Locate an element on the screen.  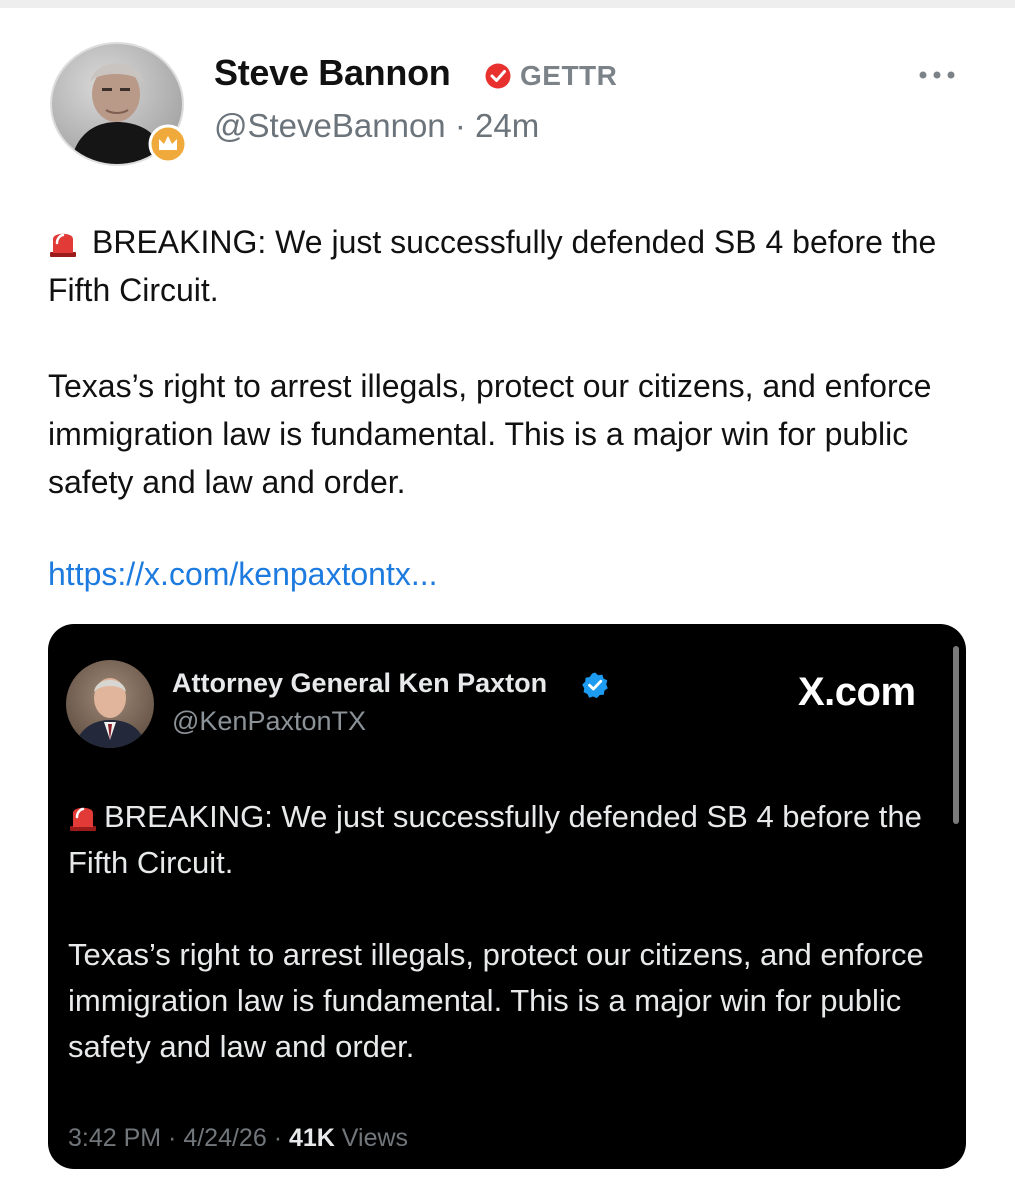
post-timestamp: 24m is located at coordinates (507, 125).